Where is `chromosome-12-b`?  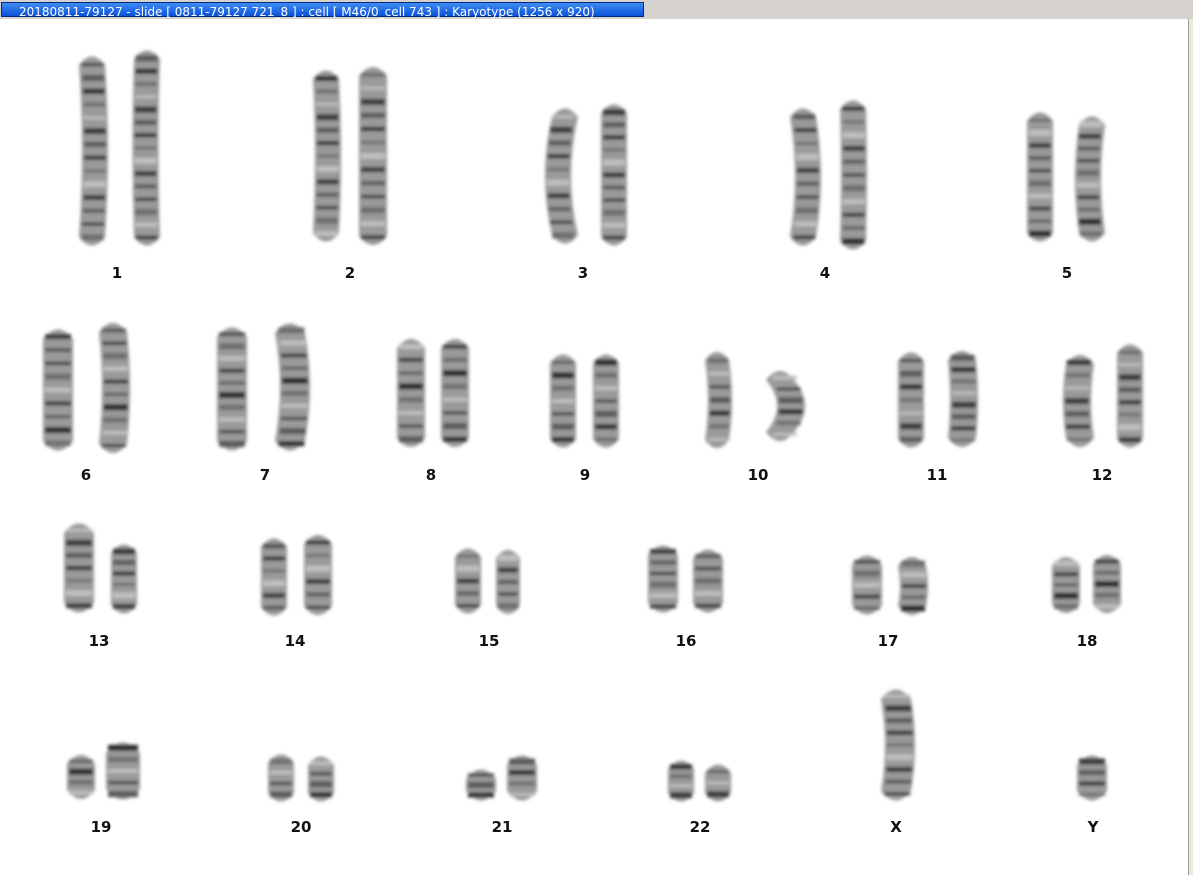
chromosome-12-b is located at coordinates (1130, 396).